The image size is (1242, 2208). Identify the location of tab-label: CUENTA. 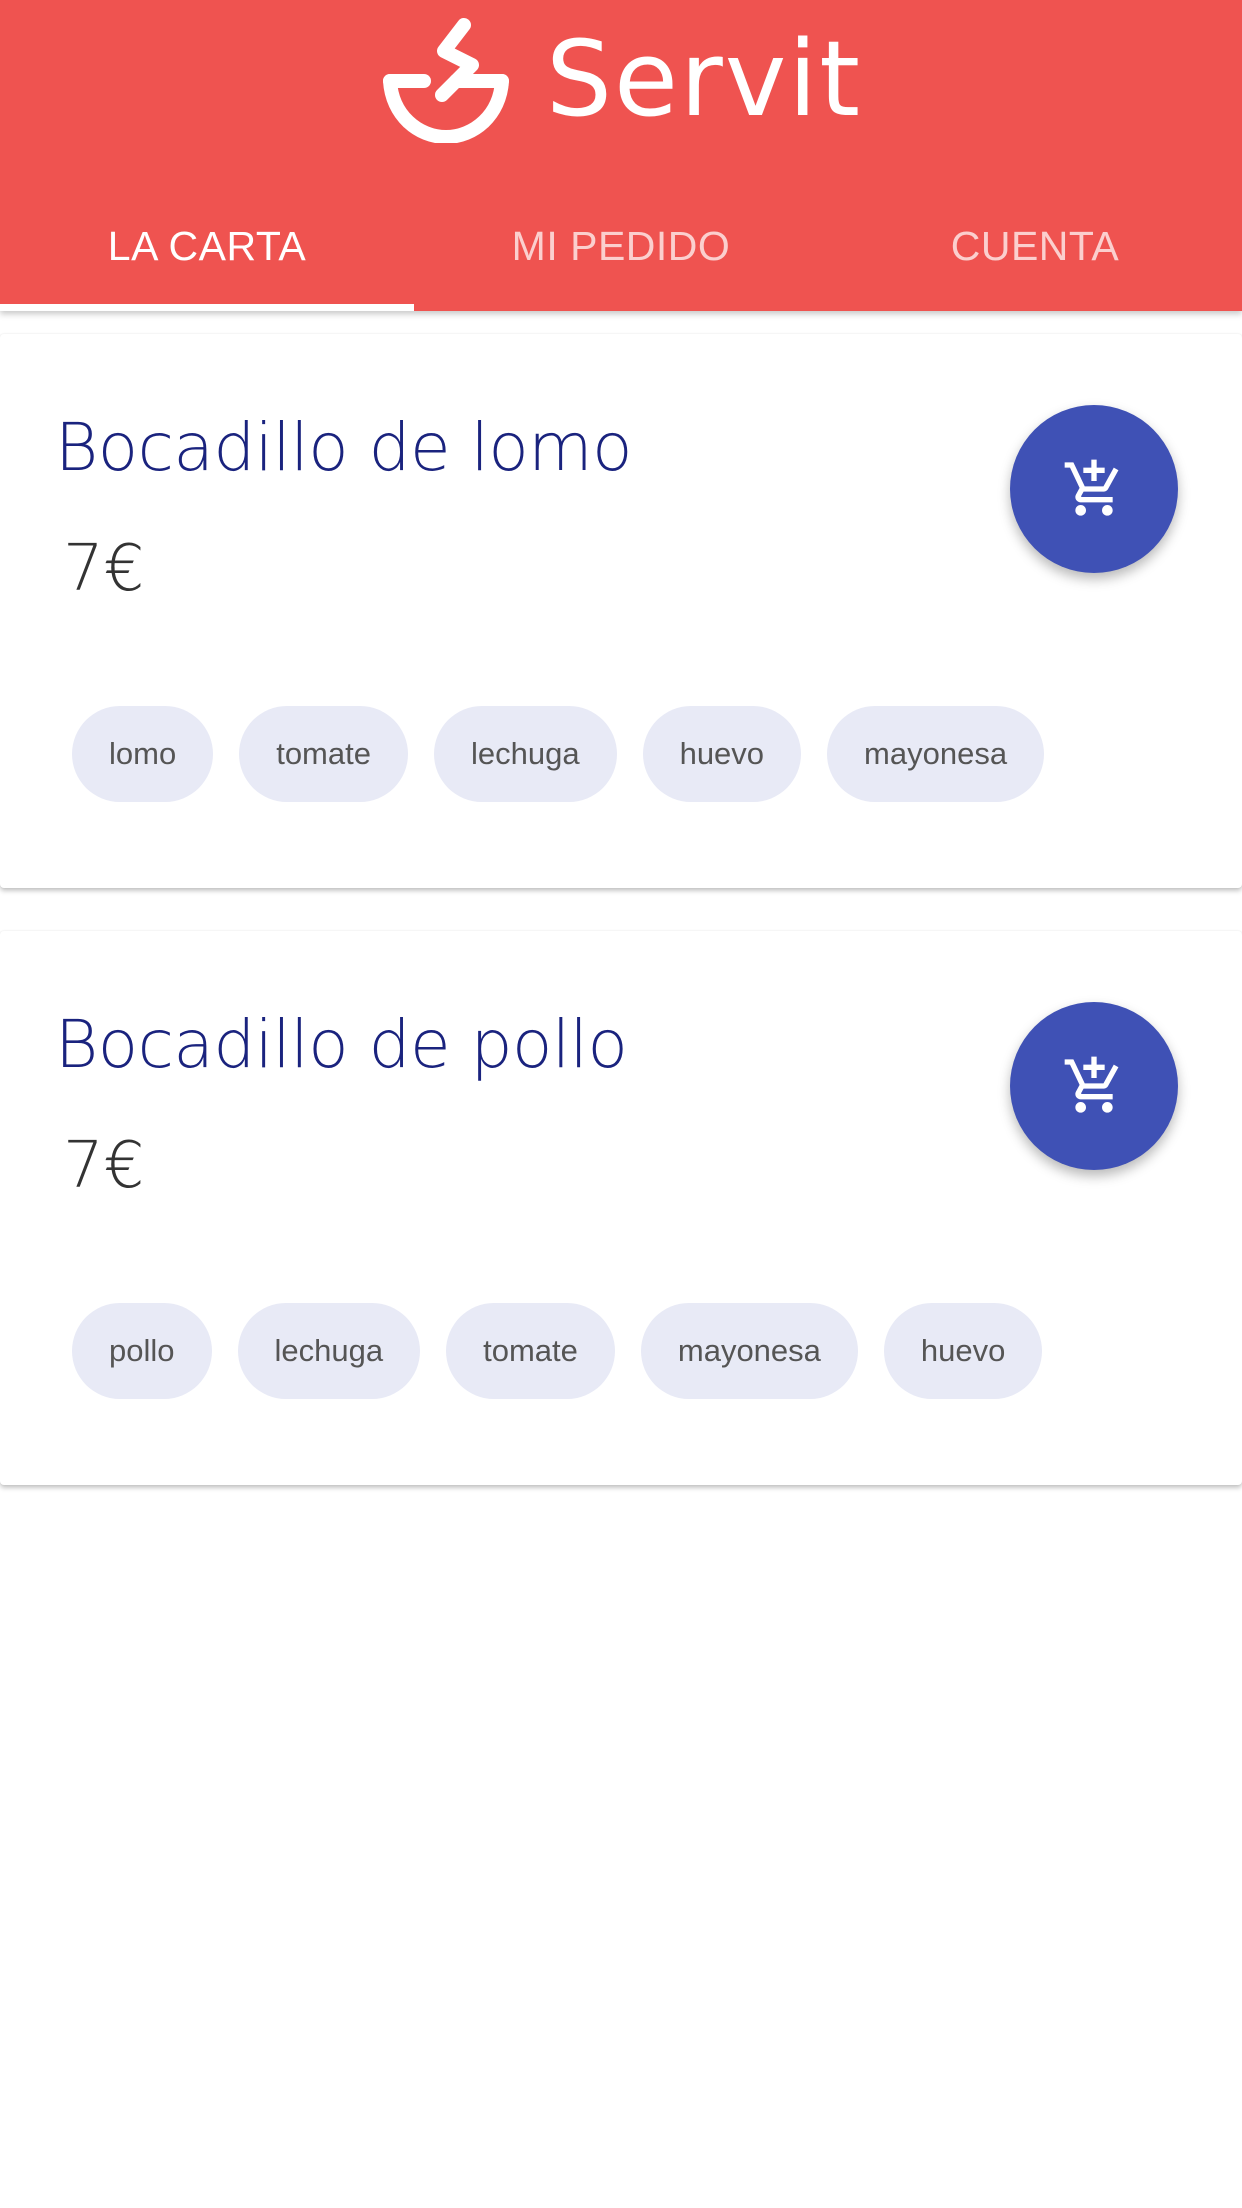
(1035, 246).